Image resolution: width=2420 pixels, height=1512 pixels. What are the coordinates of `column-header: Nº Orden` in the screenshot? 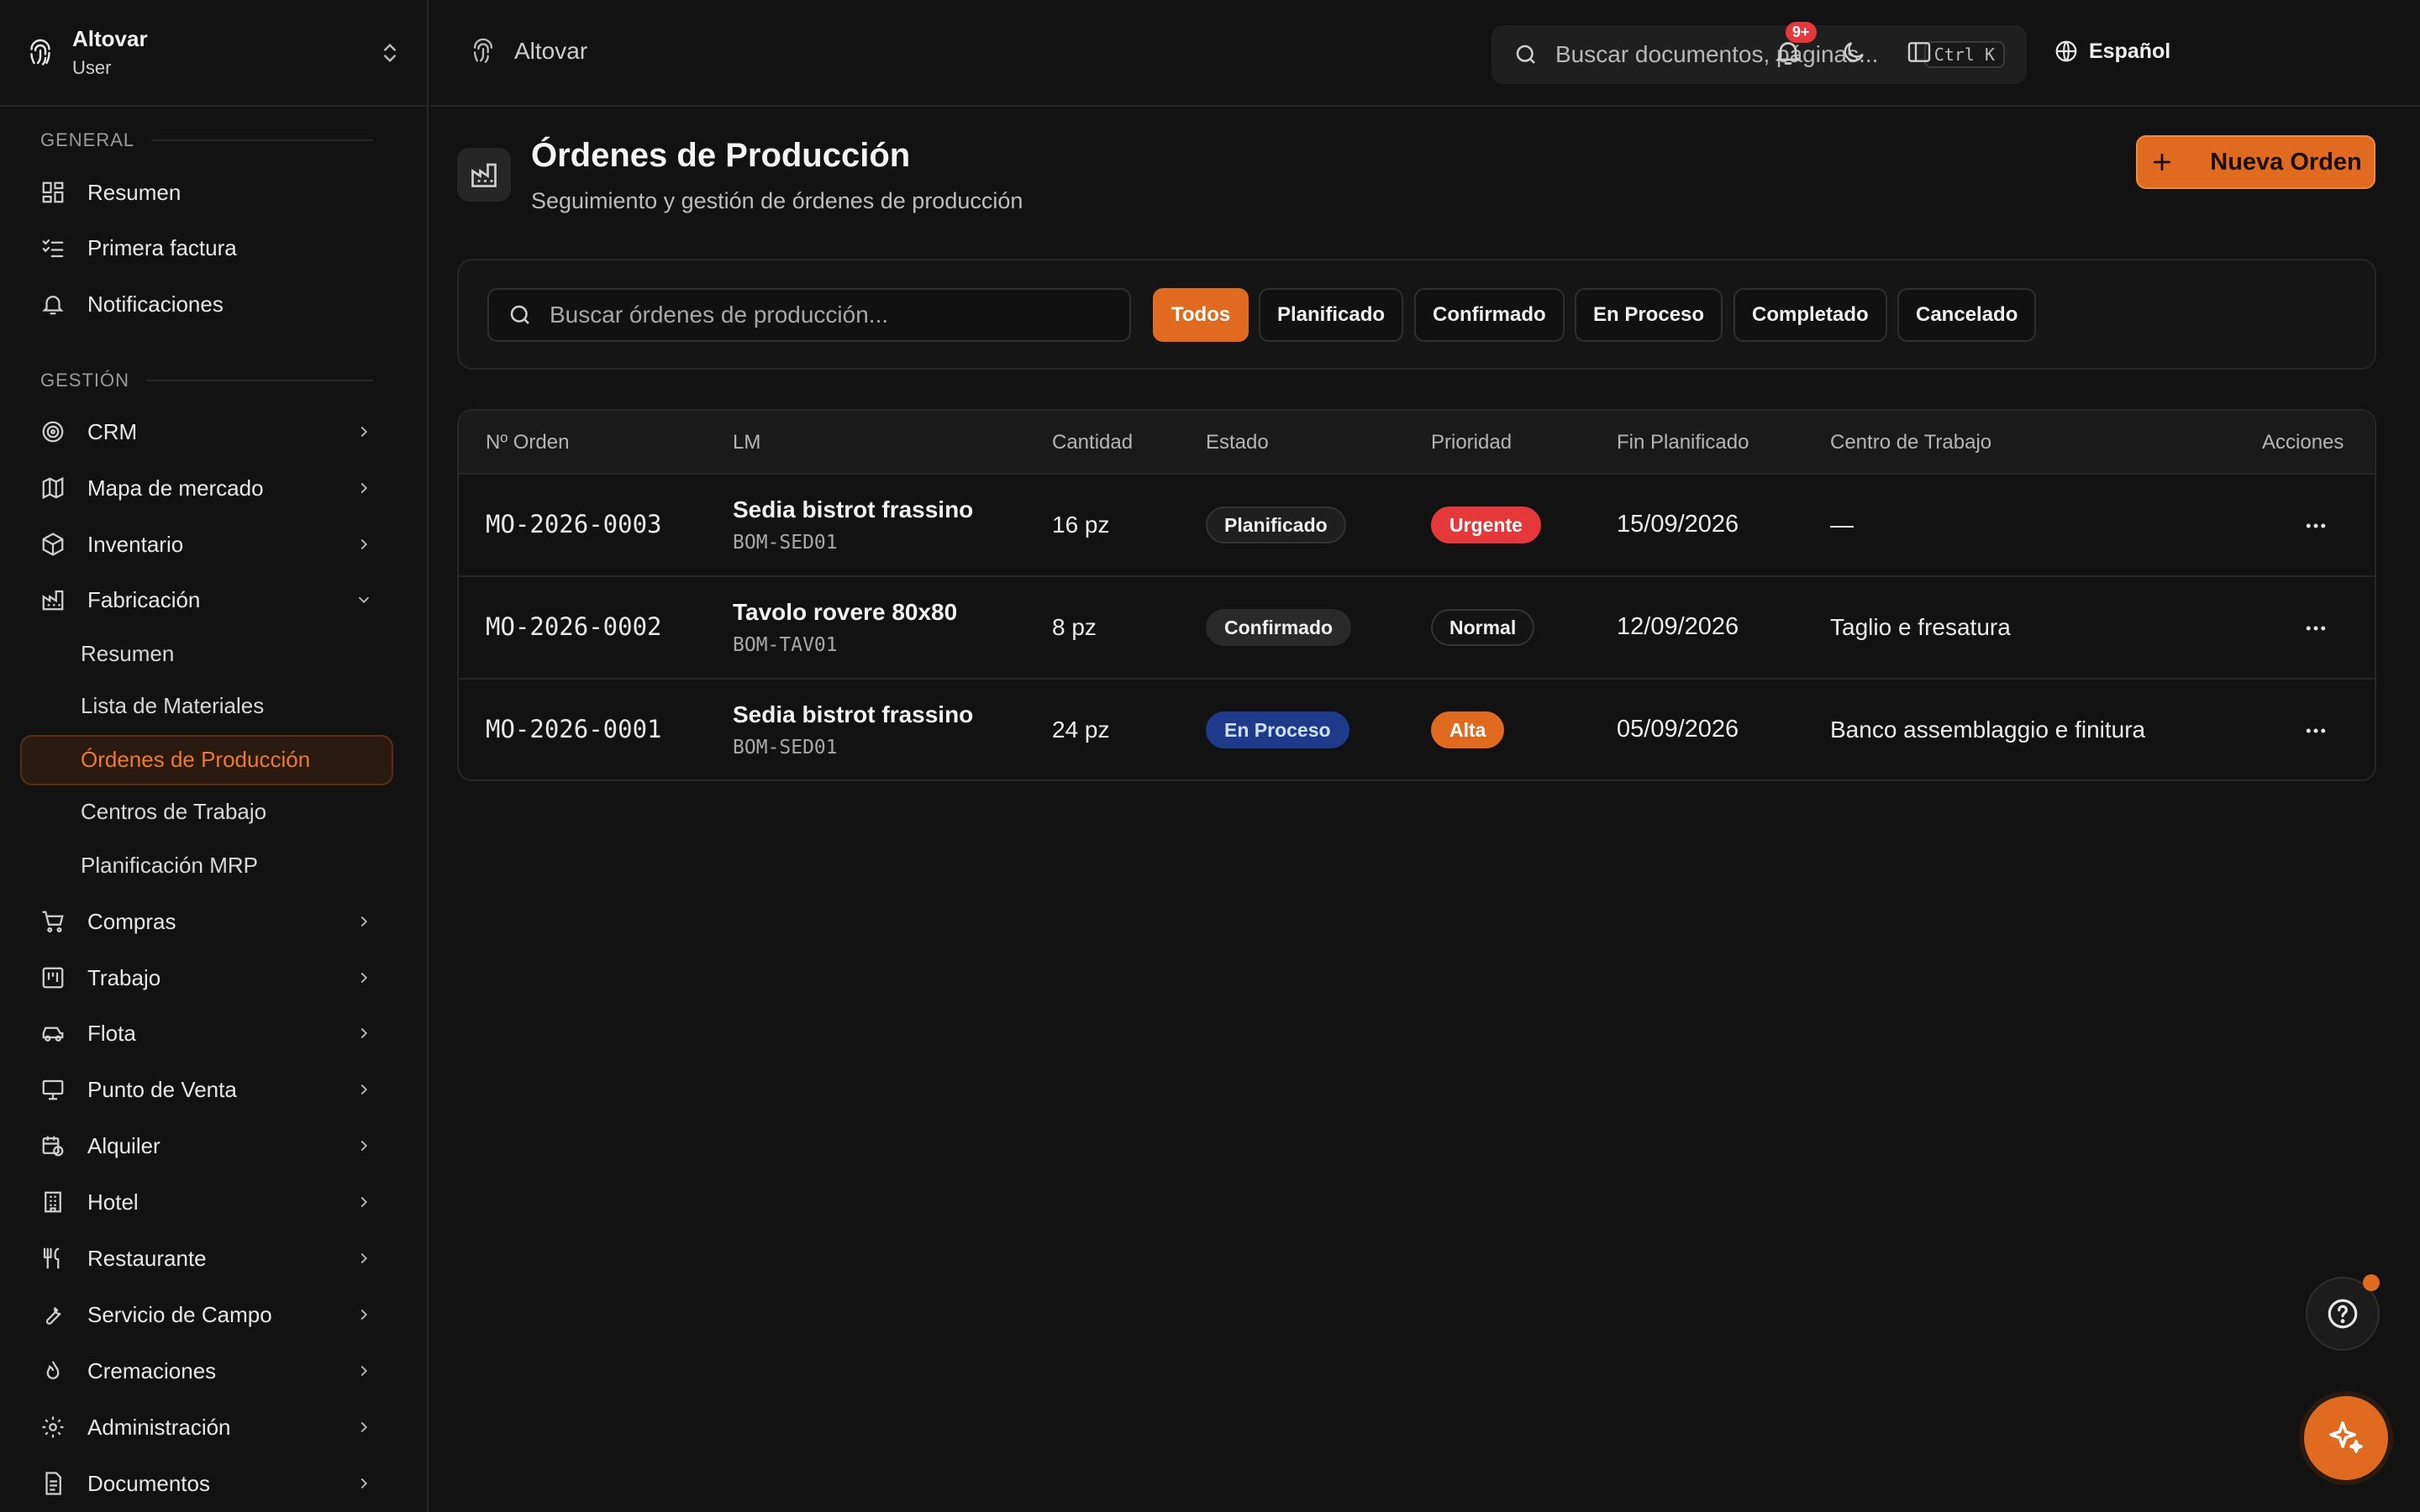 It's located at (527, 442).